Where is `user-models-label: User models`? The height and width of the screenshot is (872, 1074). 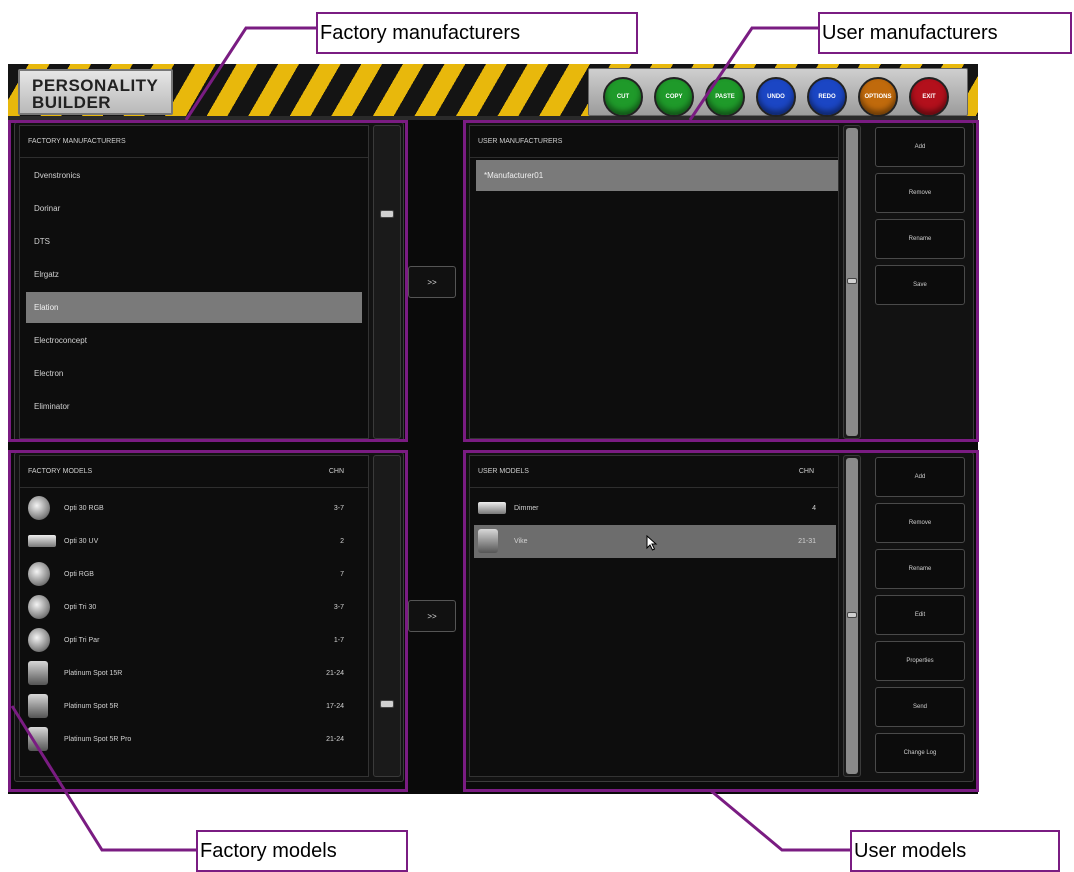 user-models-label: User models is located at coordinates (955, 851).